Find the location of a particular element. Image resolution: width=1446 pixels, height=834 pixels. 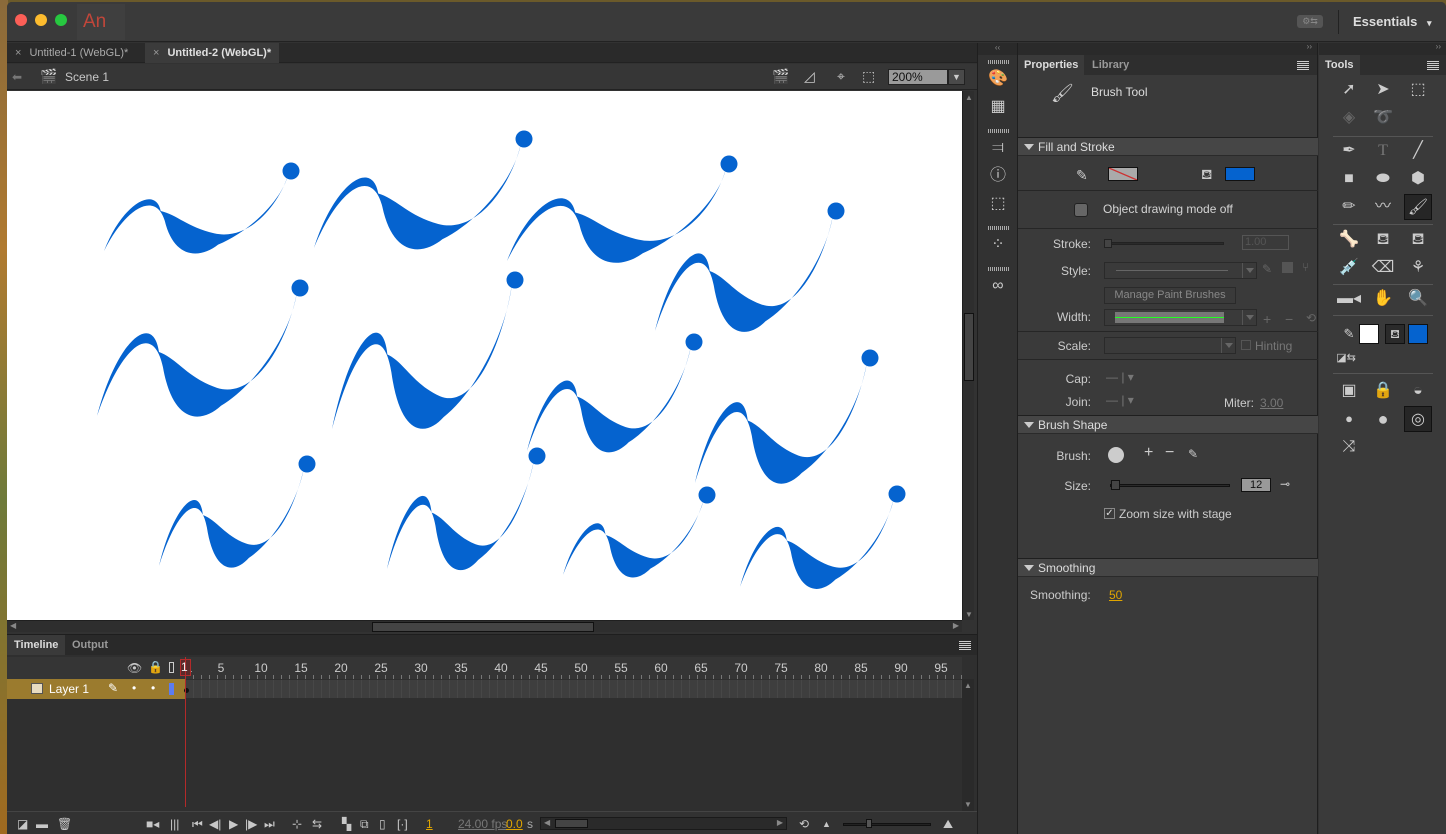

zoom-dropdown-button: ▼ is located at coordinates (956, 77).